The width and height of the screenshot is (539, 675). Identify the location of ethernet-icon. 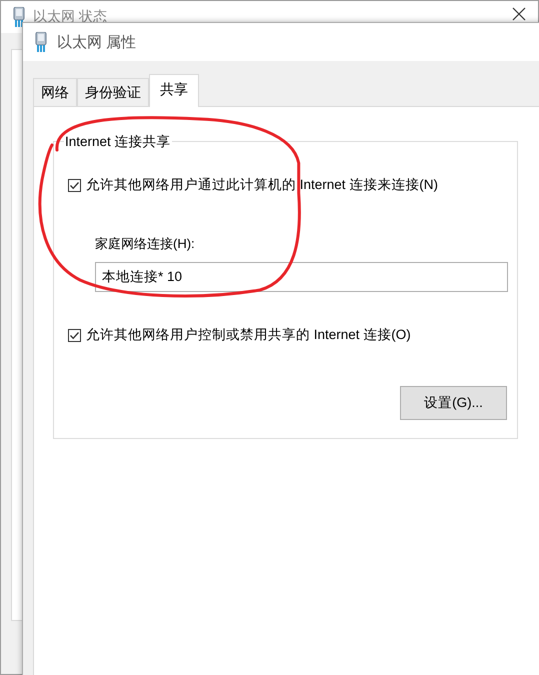
(41, 42).